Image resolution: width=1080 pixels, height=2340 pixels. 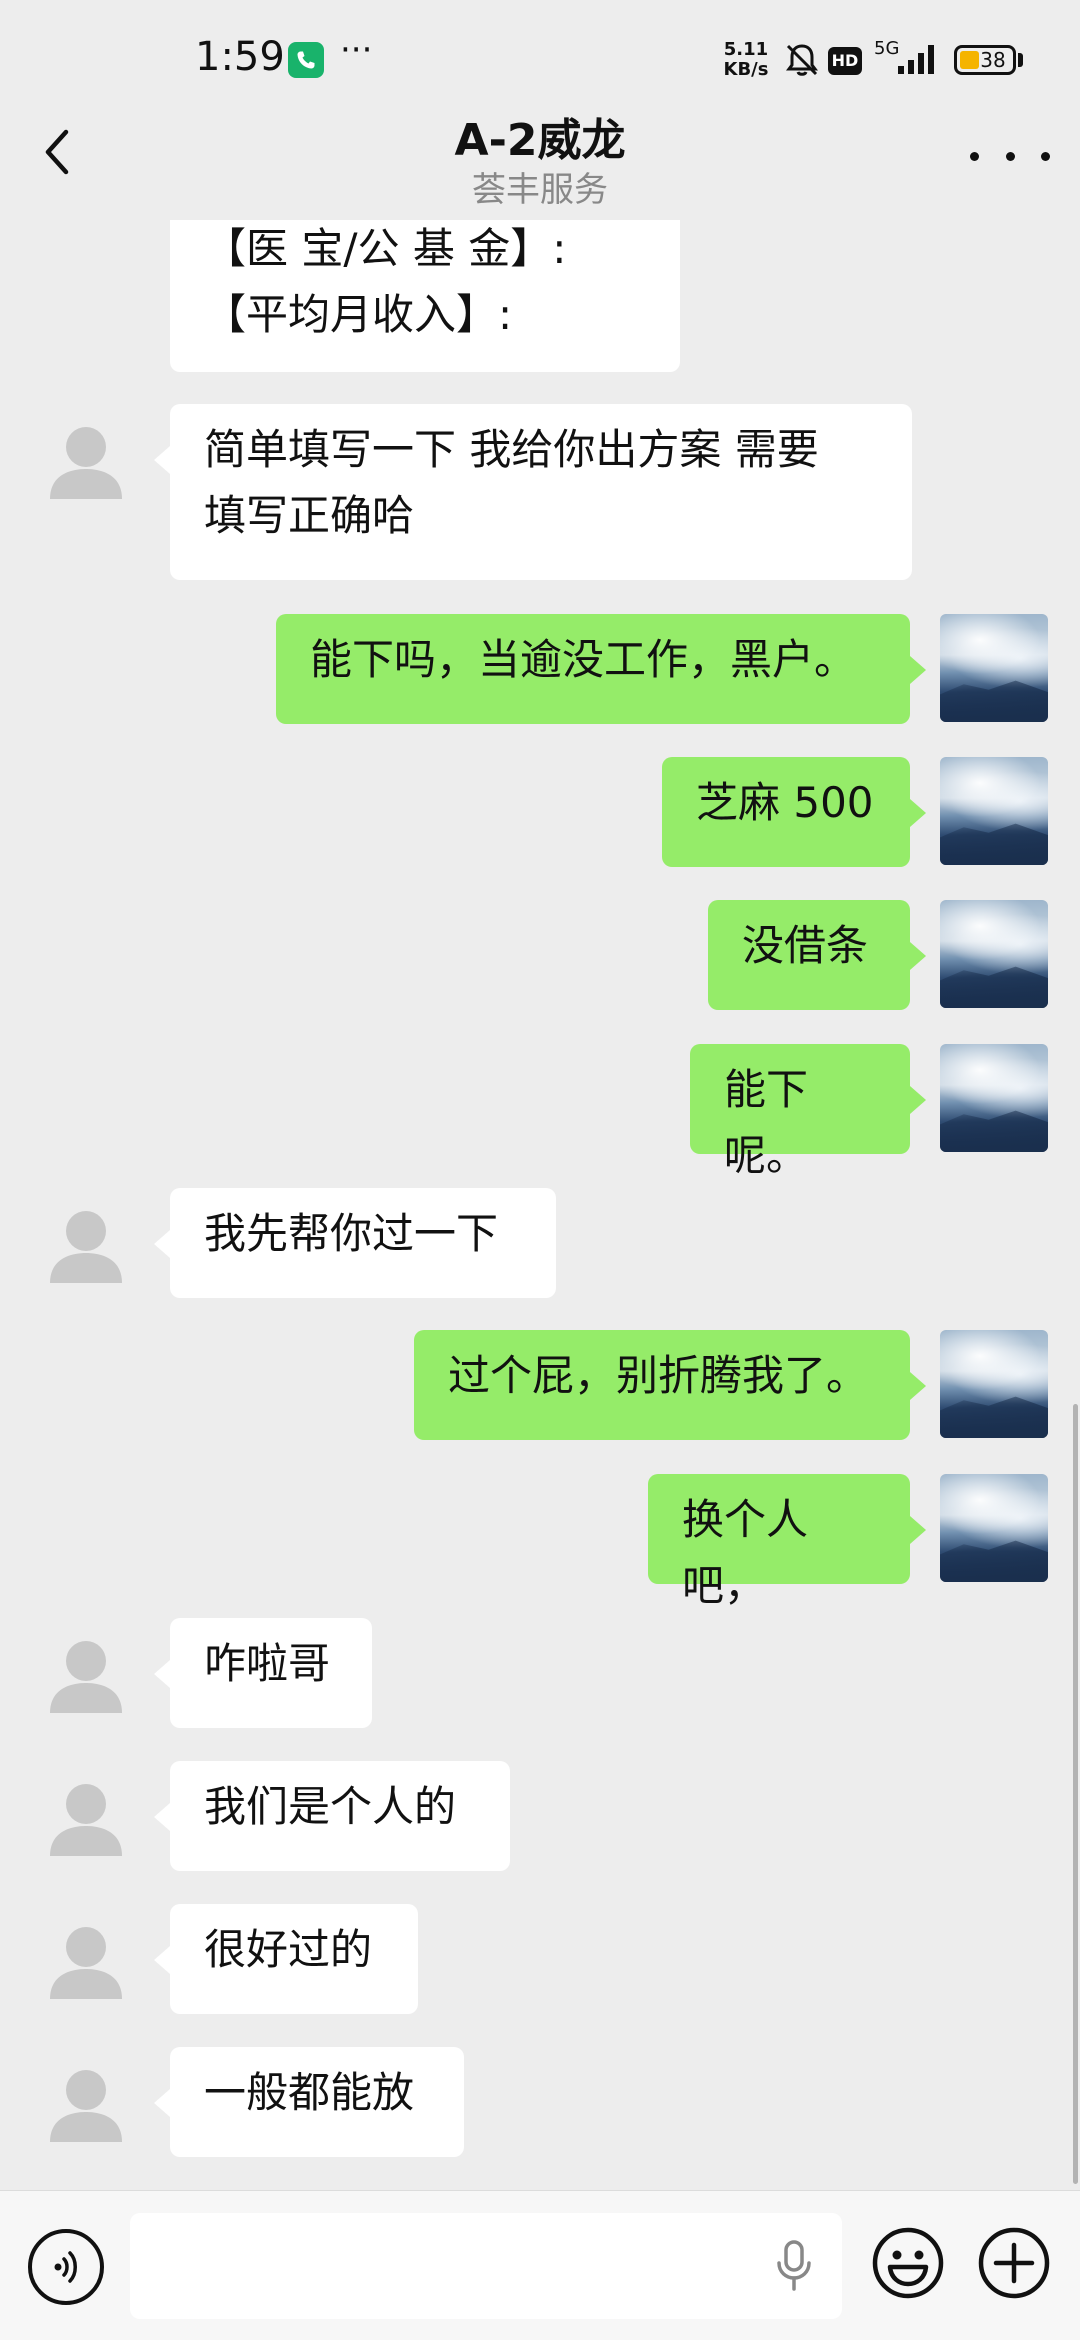 I want to click on message-input, so click(x=486, y=2266).